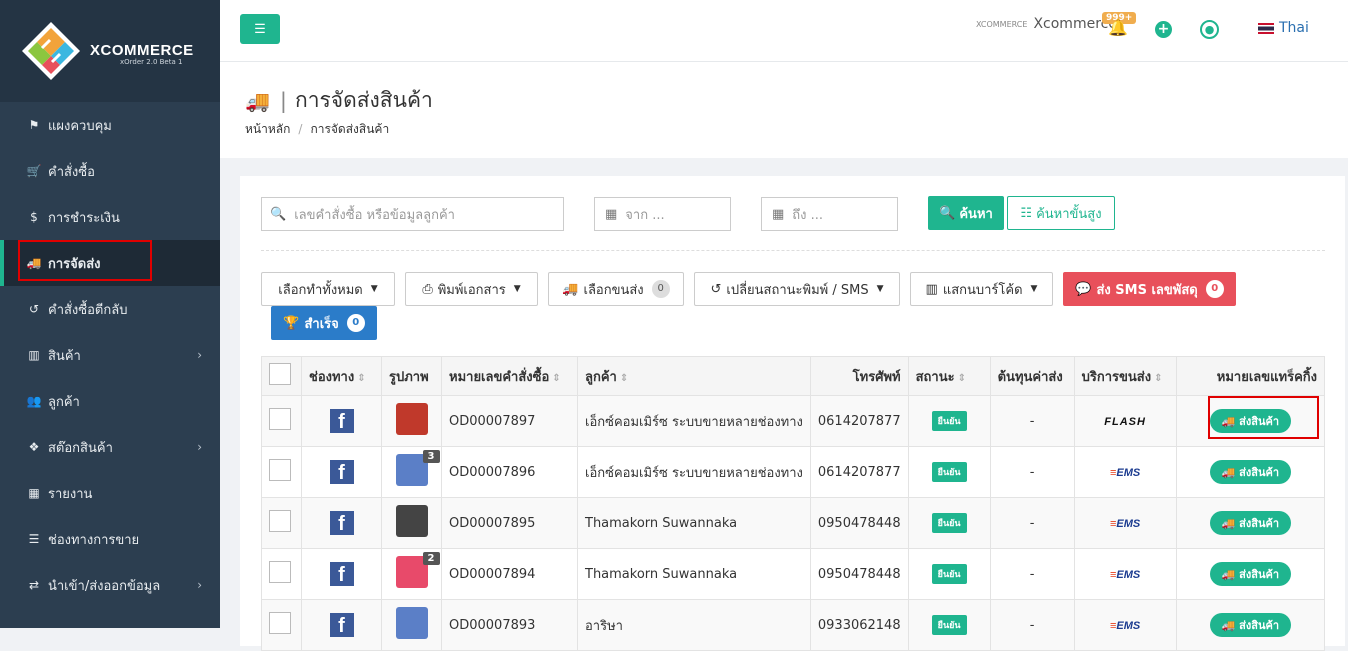  What do you see at coordinates (427, 289) in the screenshot?
I see `print-icon: ⎙` at bounding box center [427, 289].